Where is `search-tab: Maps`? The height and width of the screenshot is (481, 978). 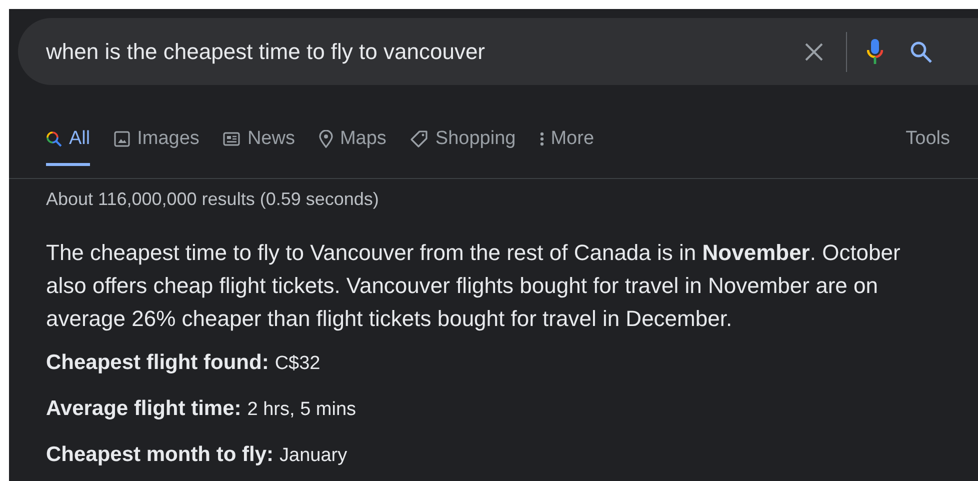 search-tab: Maps is located at coordinates (352, 140).